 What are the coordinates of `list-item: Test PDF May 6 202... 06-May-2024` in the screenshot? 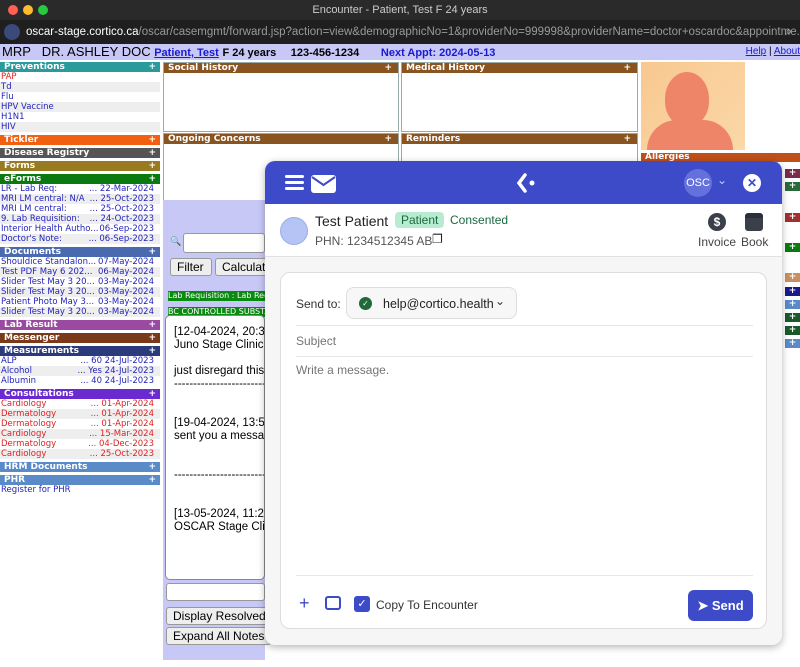 It's located at (80, 272).